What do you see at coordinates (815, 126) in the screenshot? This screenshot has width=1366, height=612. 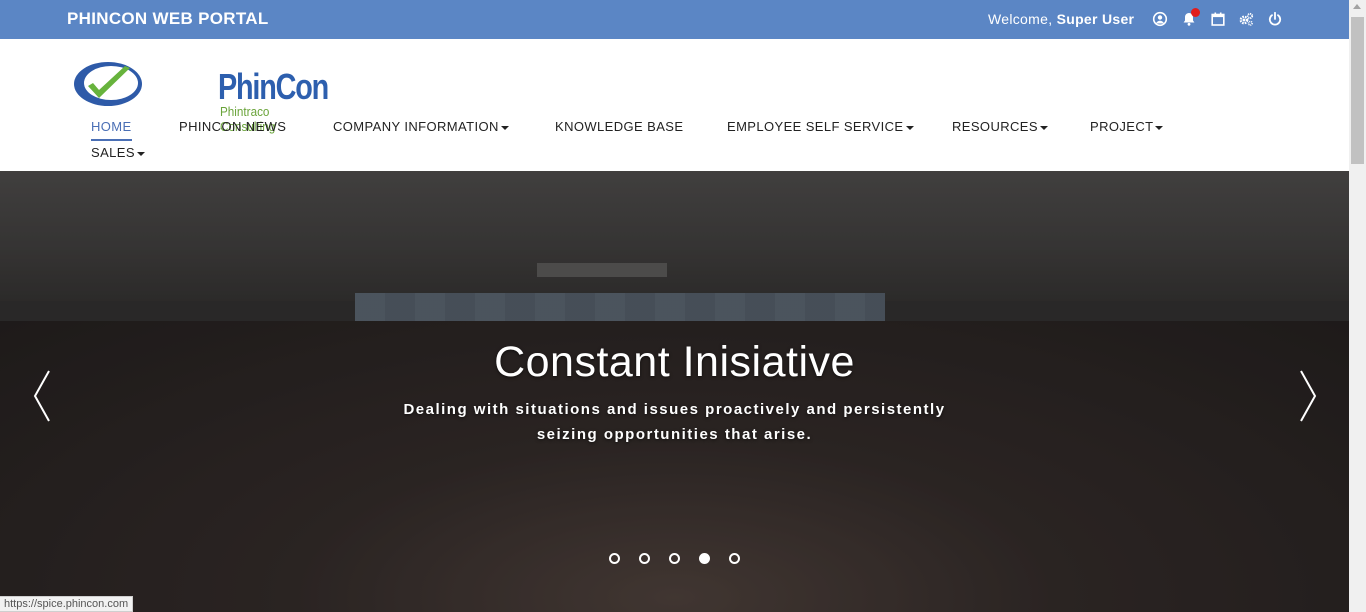 I see `nav-employee-self-service-label: EMPLOYEE SELF SERVICE` at bounding box center [815, 126].